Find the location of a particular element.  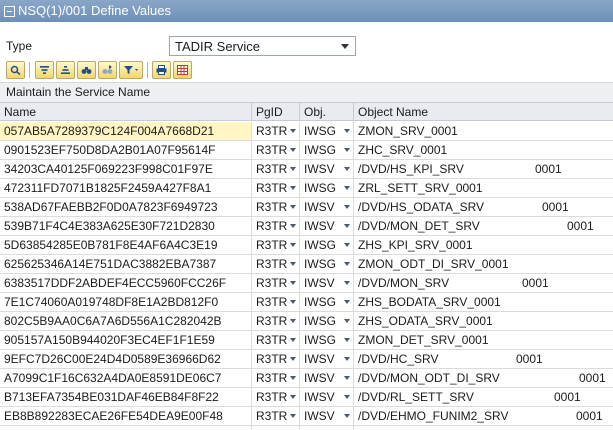

window-menu-icon is located at coordinates (9, 11).